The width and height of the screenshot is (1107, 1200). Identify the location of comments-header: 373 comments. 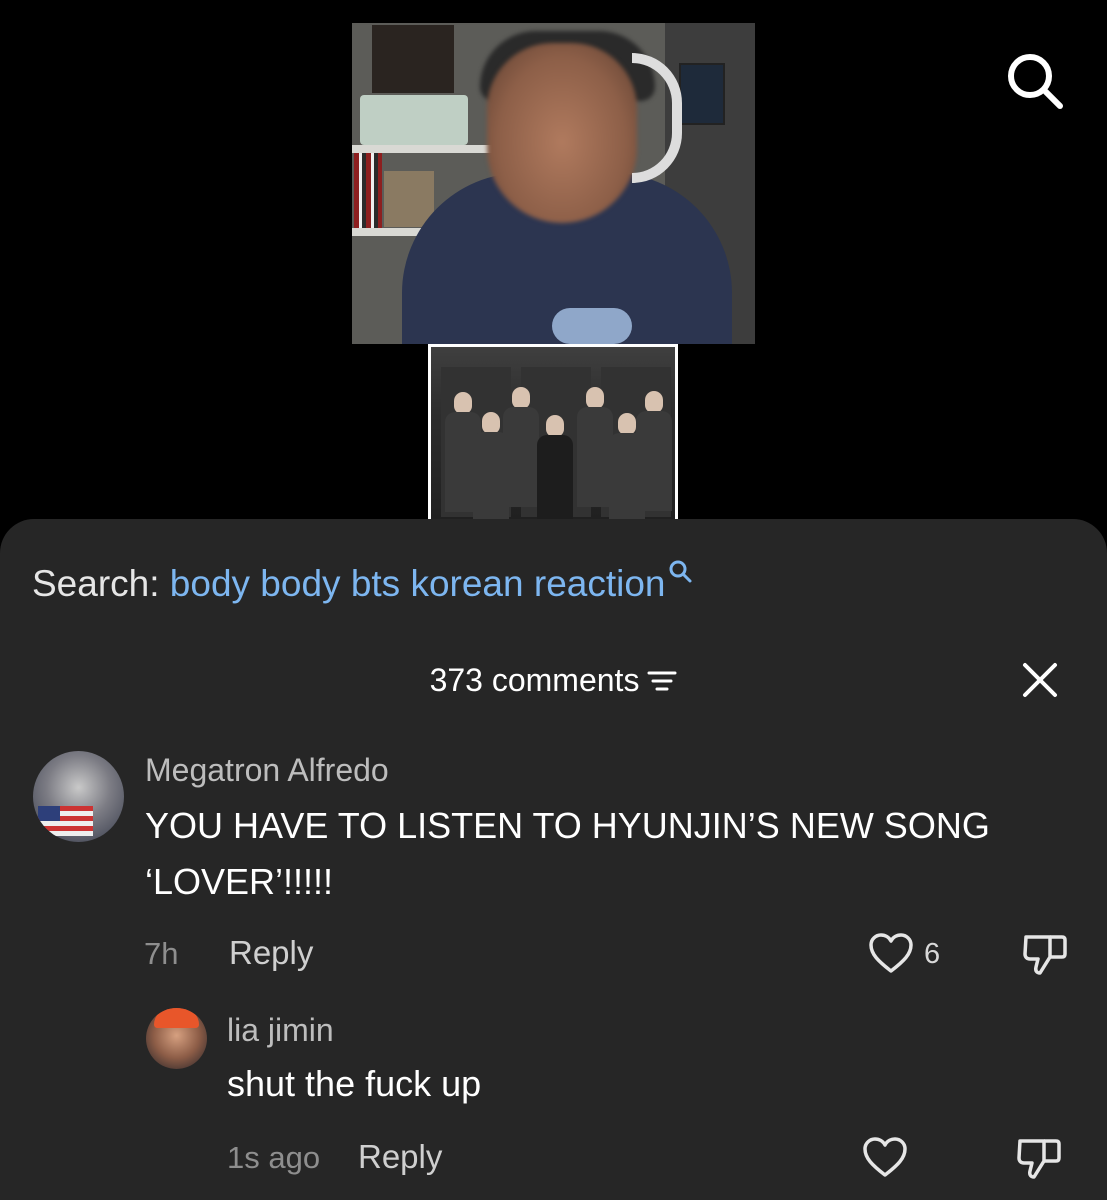
(553, 679).